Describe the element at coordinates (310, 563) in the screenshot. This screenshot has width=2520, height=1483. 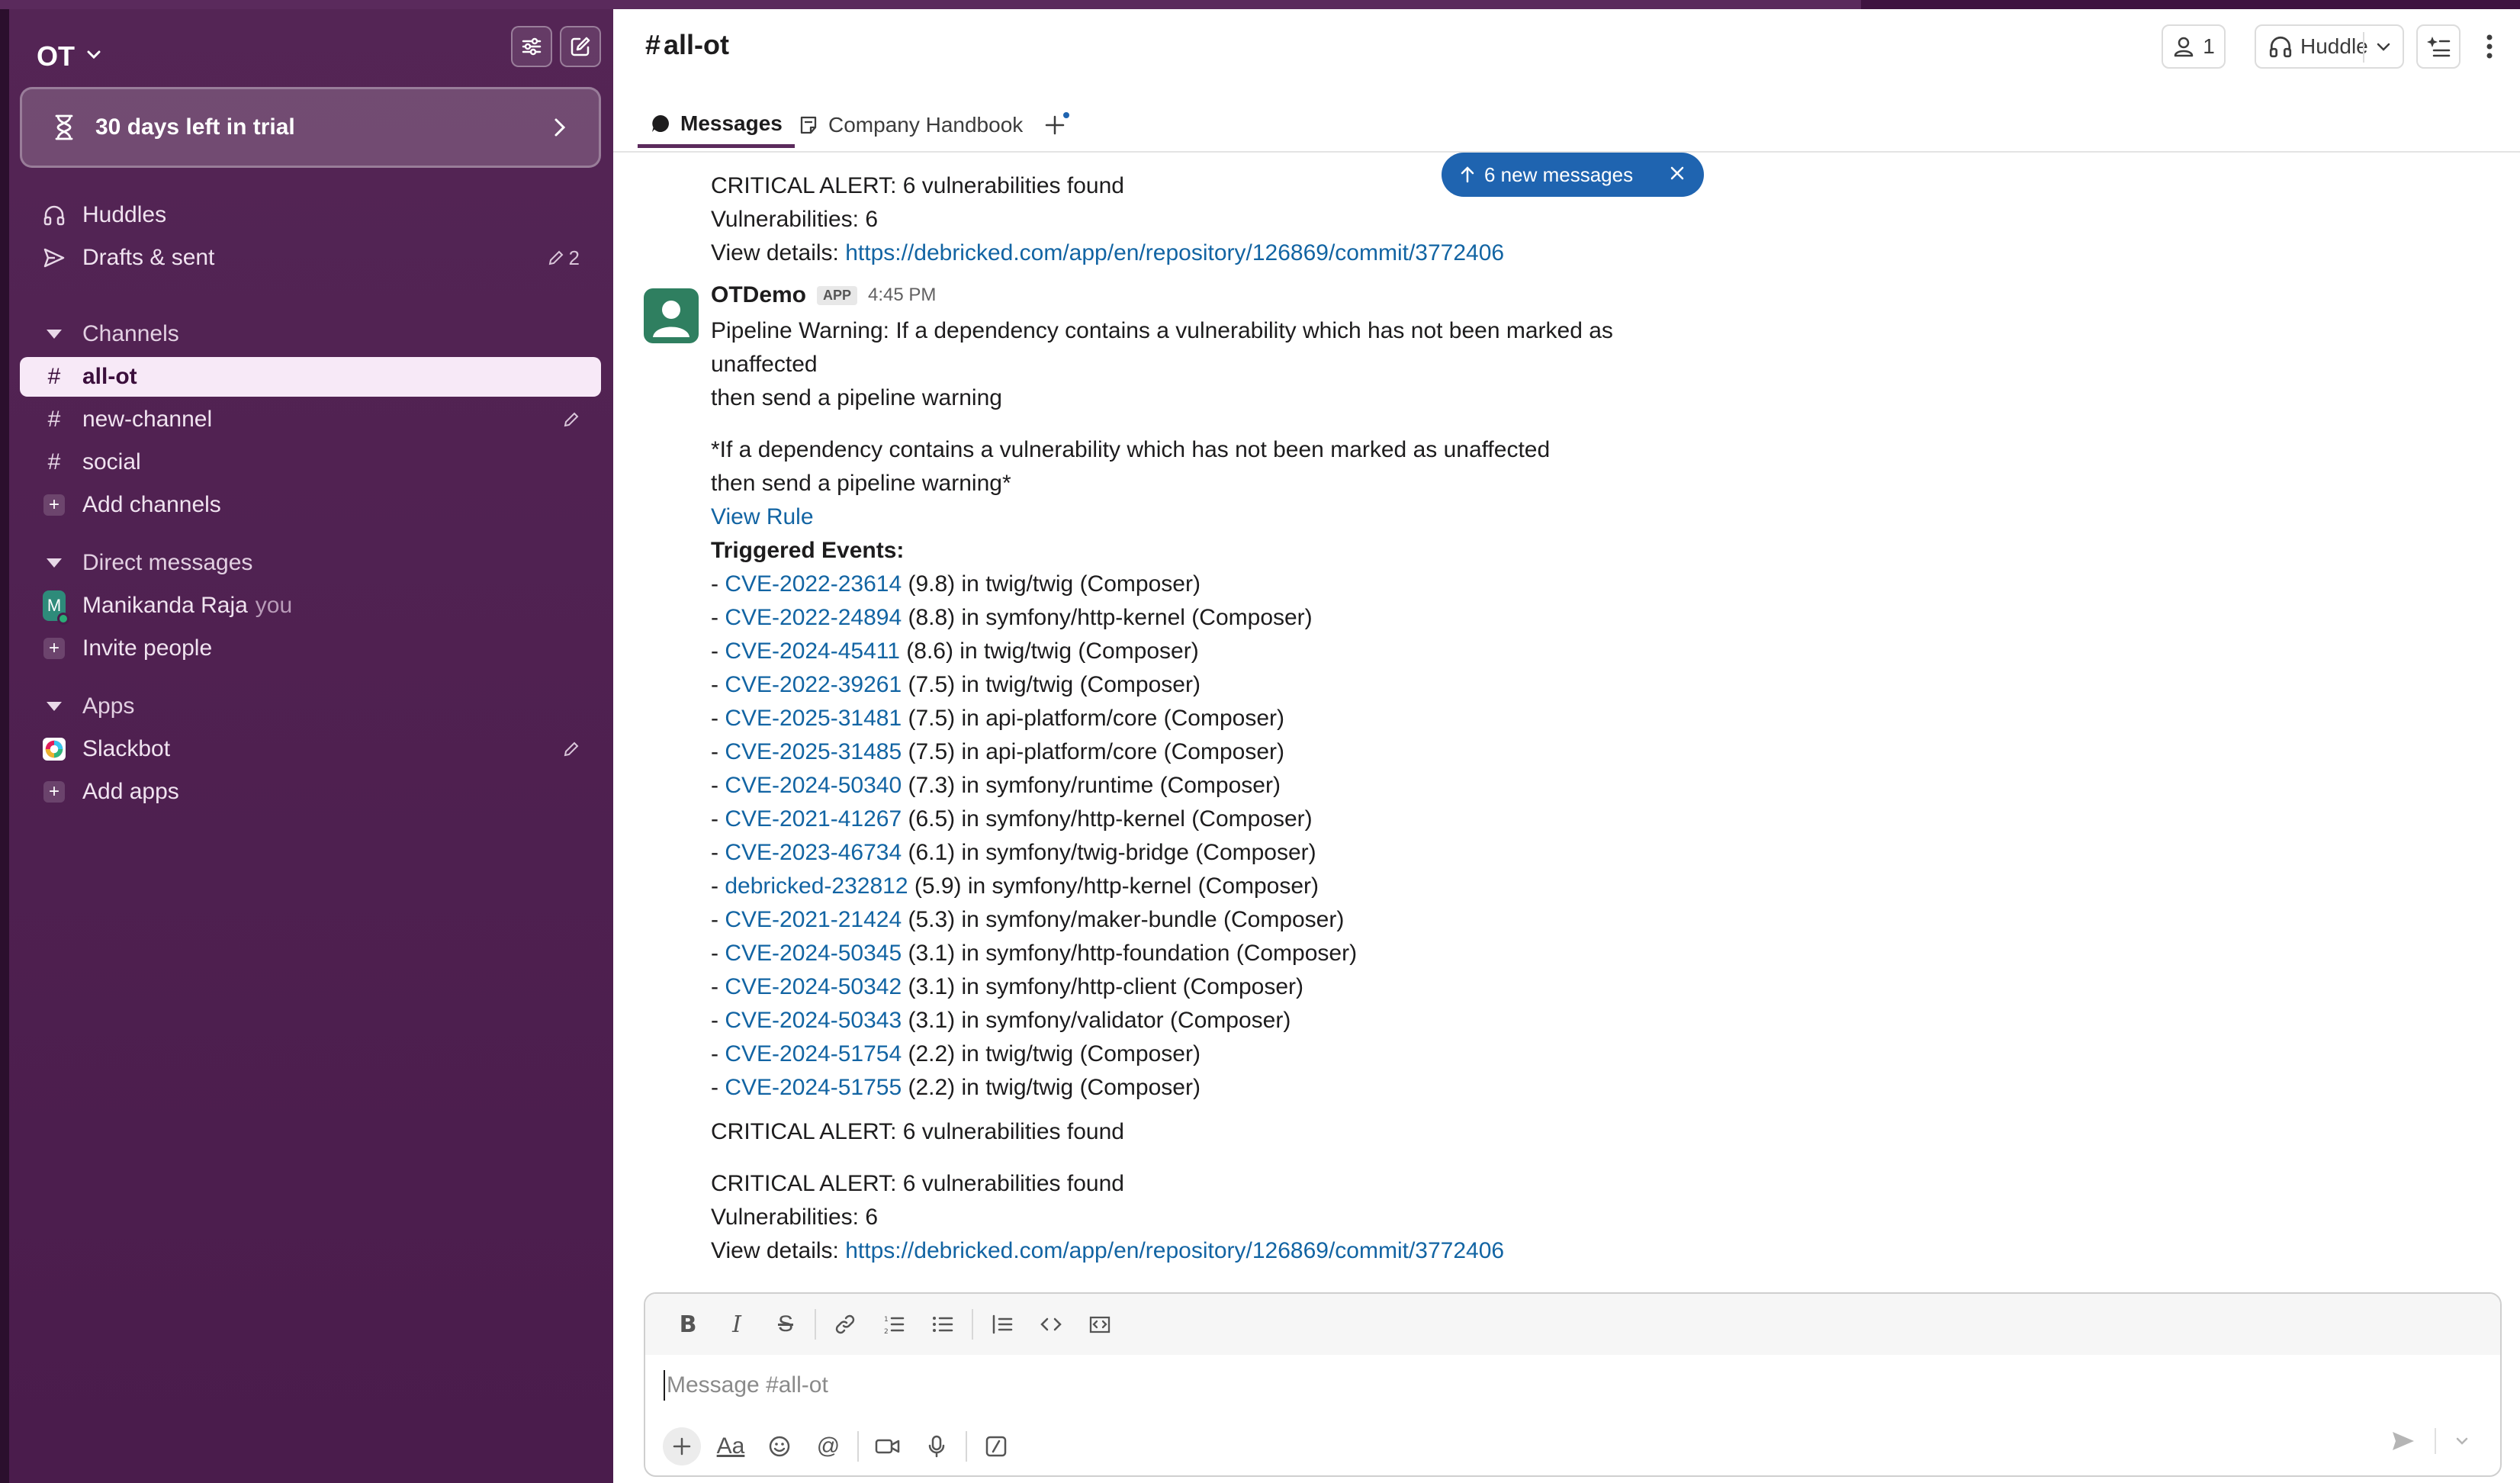
I see `dm-section-header: Direct messages` at that location.